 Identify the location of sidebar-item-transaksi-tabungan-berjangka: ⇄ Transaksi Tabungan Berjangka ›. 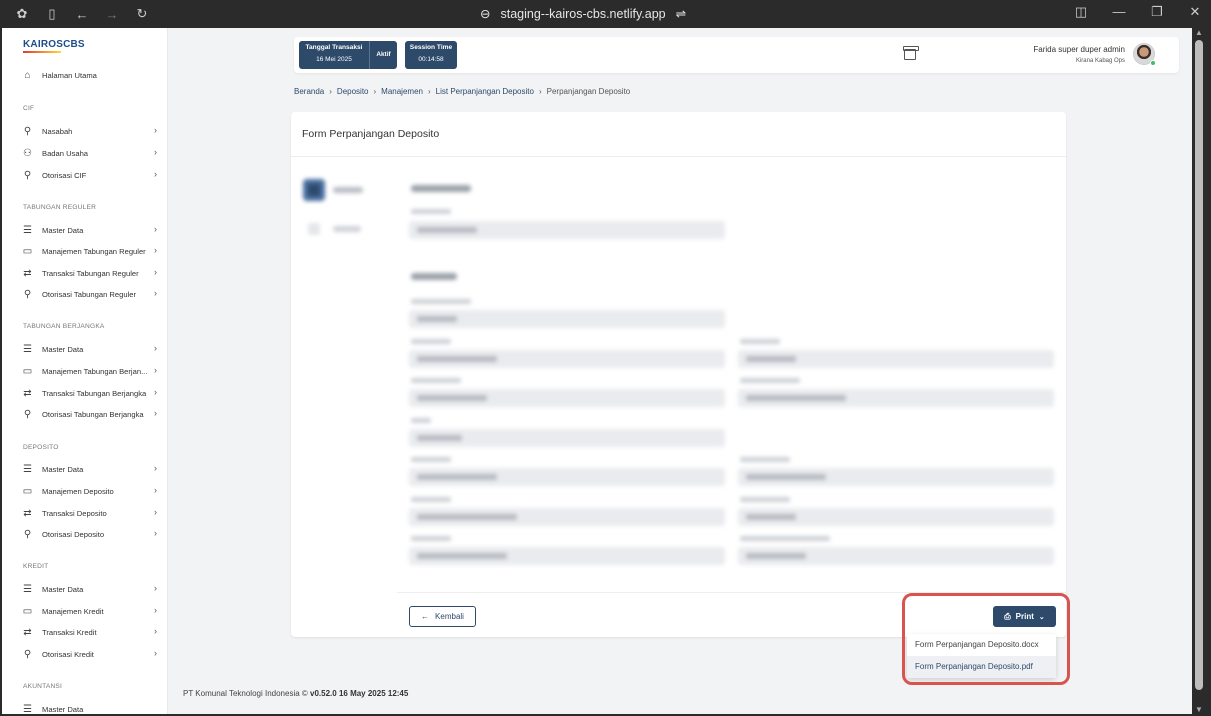
(91, 393).